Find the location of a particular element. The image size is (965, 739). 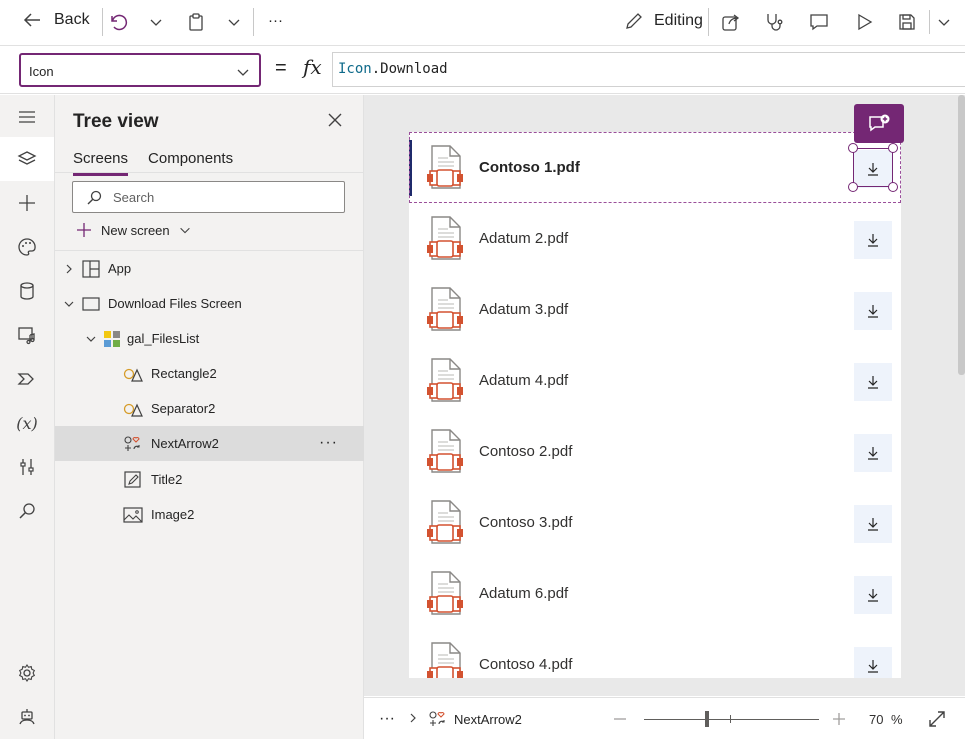

tree-node-gallery: gal_FilesList is located at coordinates (209, 338).